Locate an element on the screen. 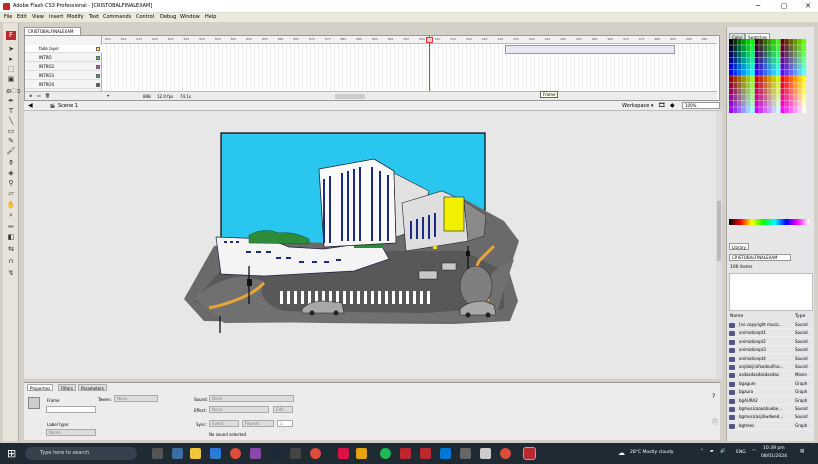  eraser-tool-icon: ▱ is located at coordinates (11, 193).